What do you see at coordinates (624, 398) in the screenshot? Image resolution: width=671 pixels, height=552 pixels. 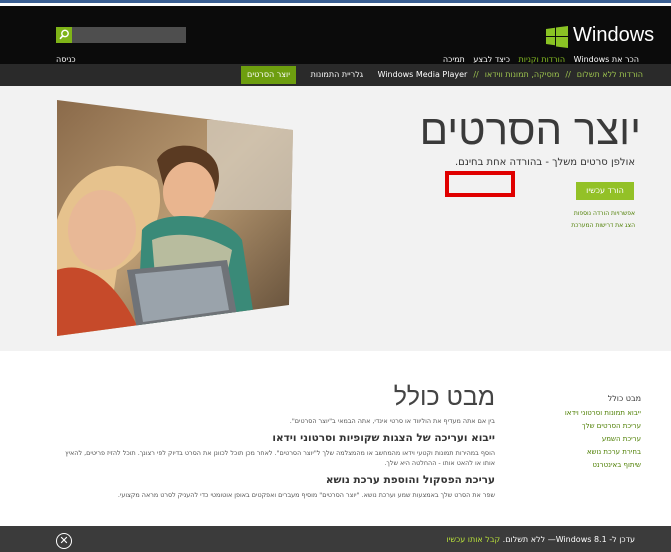 I see `sidebar-title: מבט כולל` at bounding box center [624, 398].